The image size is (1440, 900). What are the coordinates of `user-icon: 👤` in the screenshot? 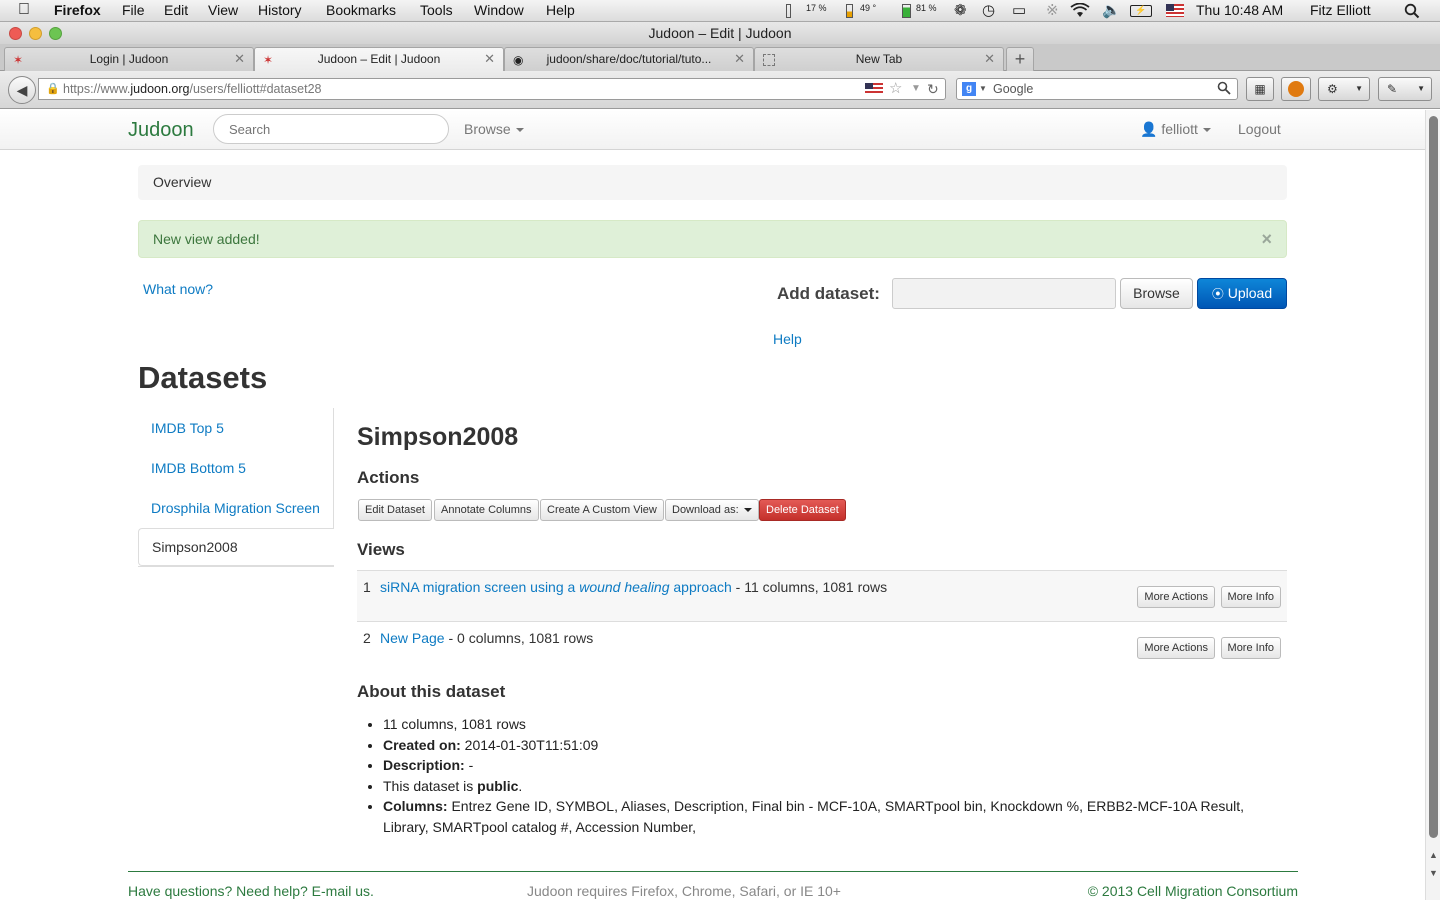 It's located at (1149, 129).